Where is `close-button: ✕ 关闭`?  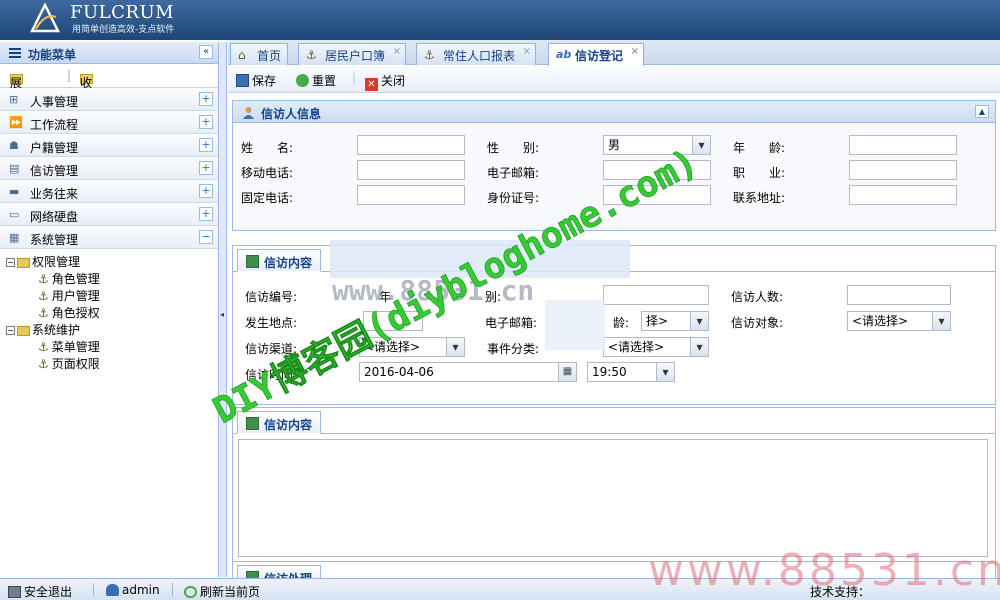
close-button: ✕ 关闭 is located at coordinates (385, 81).